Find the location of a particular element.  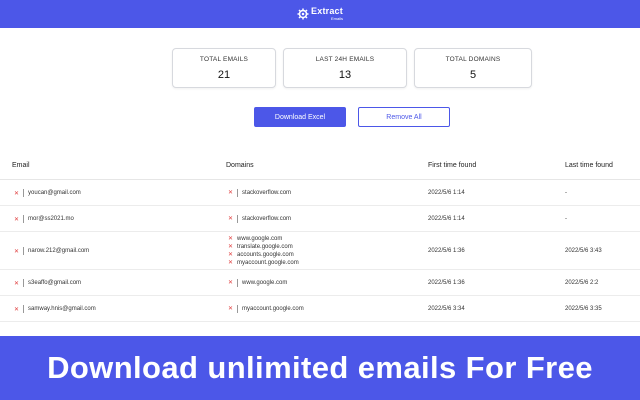

domain-value: translate.google.com is located at coordinates (265, 247).